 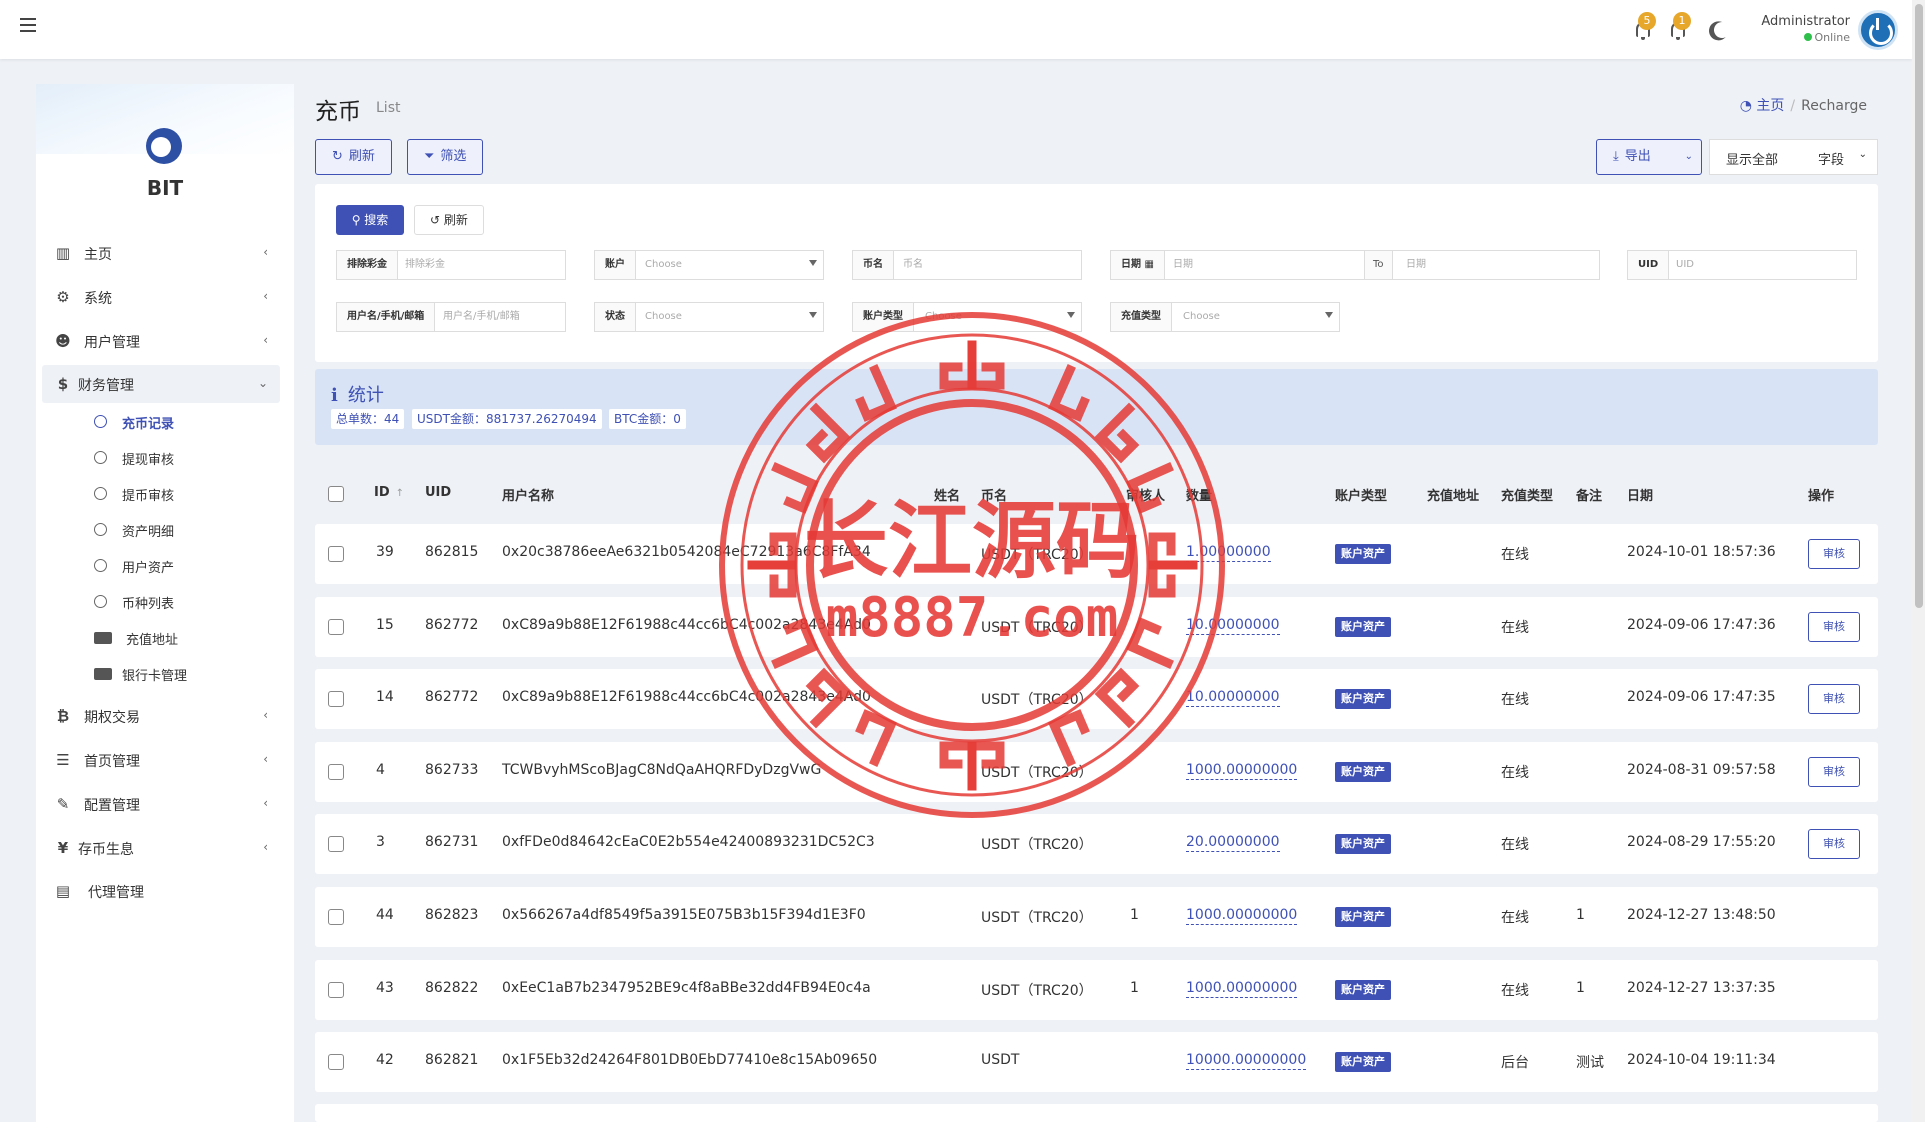 What do you see at coordinates (155, 676) in the screenshot?
I see `sub-item-label: 银行卡管理` at bounding box center [155, 676].